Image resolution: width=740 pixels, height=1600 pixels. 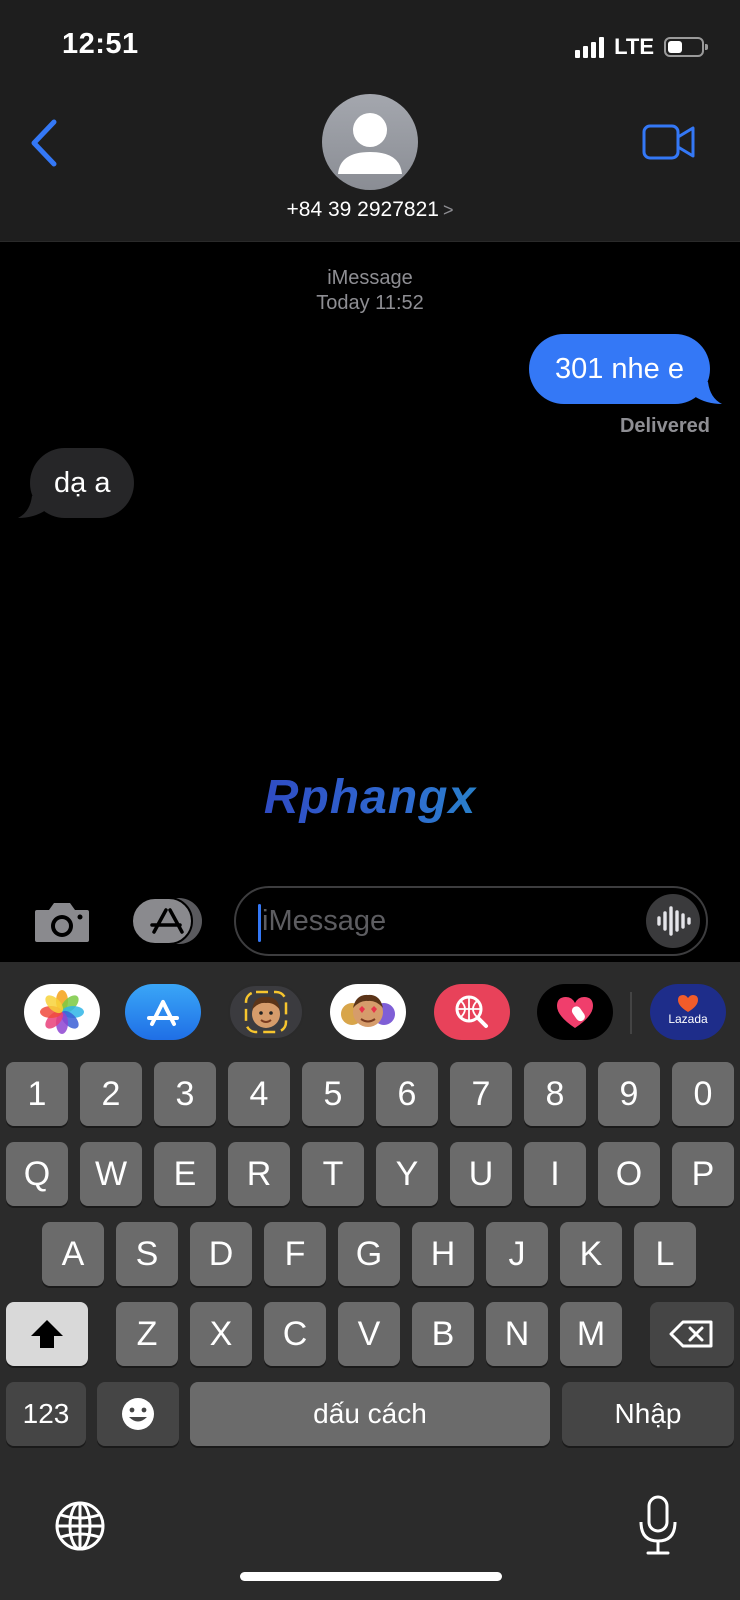 I want to click on imessage-app-strip: Lazada, so click(x=370, y=1008).